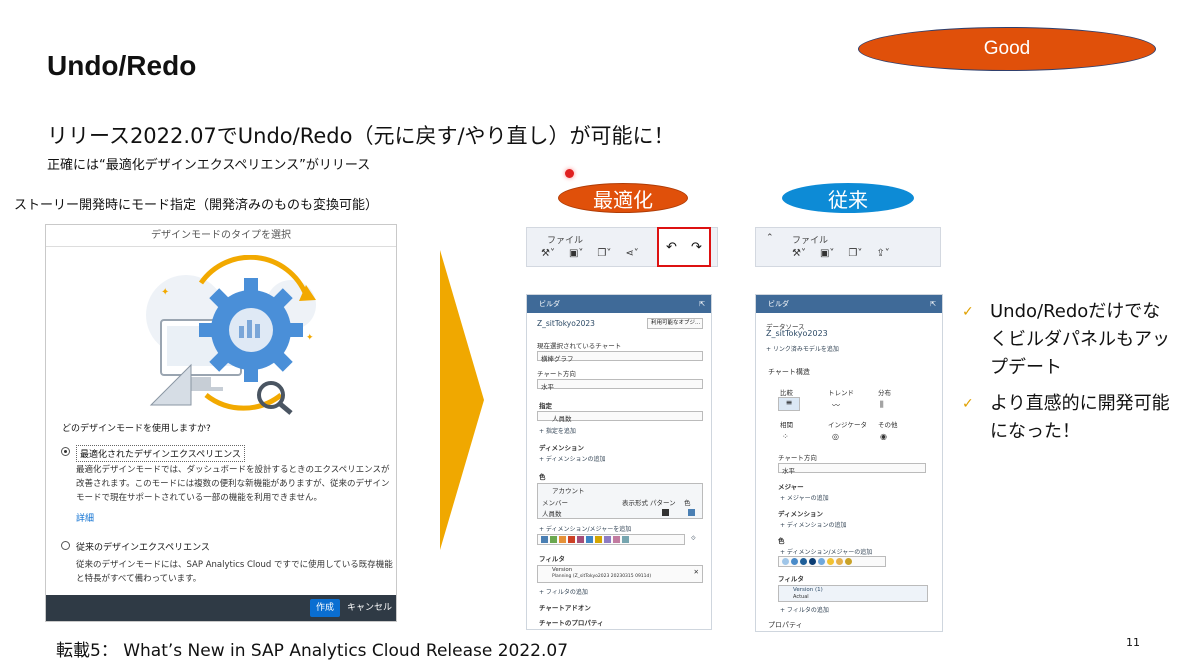  What do you see at coordinates (785, 625) in the screenshot?
I see `properties-section: プロパティ` at bounding box center [785, 625].